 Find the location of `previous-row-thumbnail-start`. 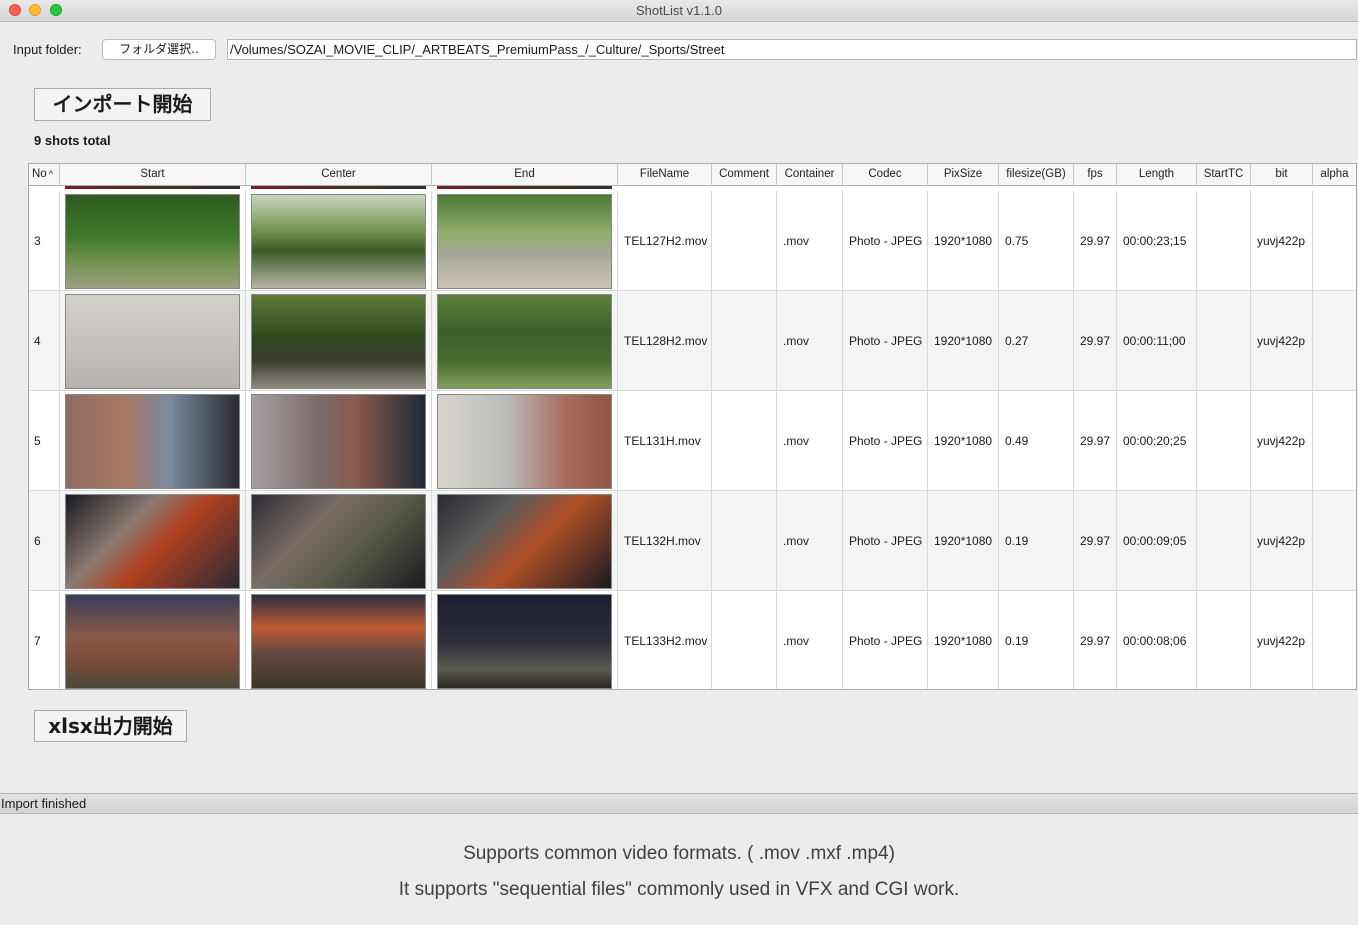

previous-row-thumbnail-start is located at coordinates (152, 187).